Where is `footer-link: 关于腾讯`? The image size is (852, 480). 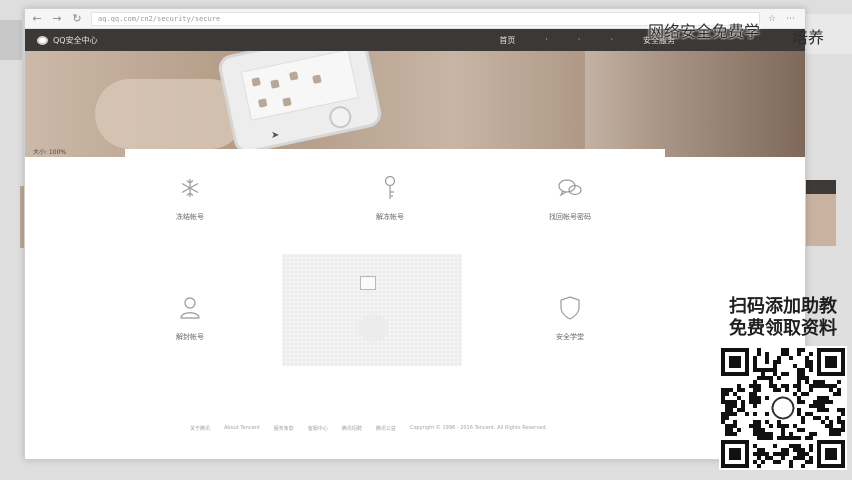 footer-link: 关于腾讯 is located at coordinates (200, 428).